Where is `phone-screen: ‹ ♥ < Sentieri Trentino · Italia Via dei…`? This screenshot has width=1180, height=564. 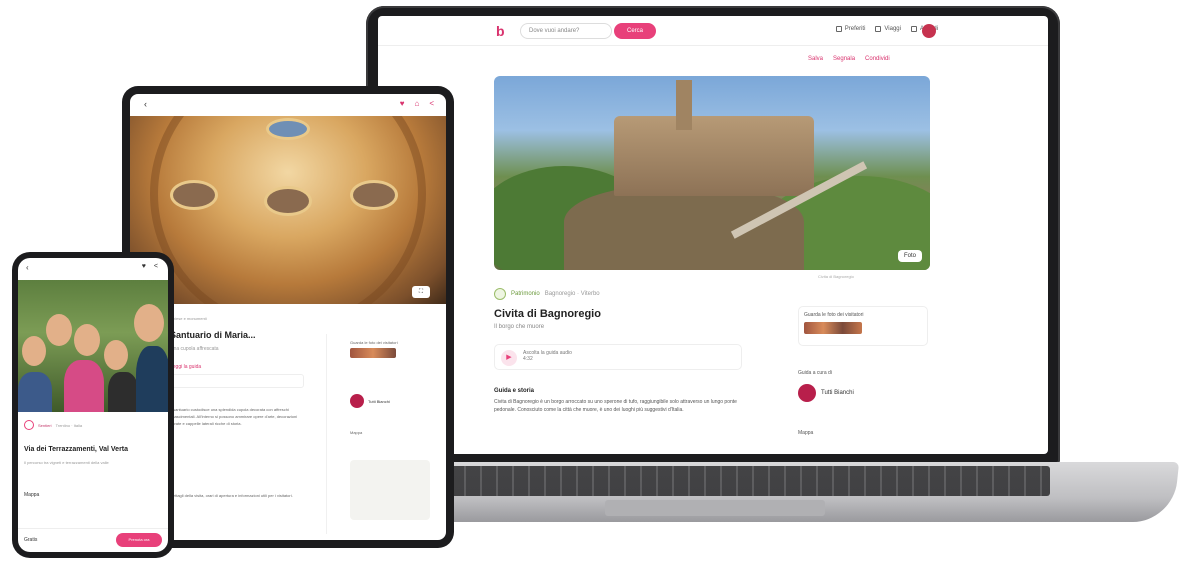 phone-screen: ‹ ♥ < Sentieri Trentino · Italia Via dei… is located at coordinates (93, 405).